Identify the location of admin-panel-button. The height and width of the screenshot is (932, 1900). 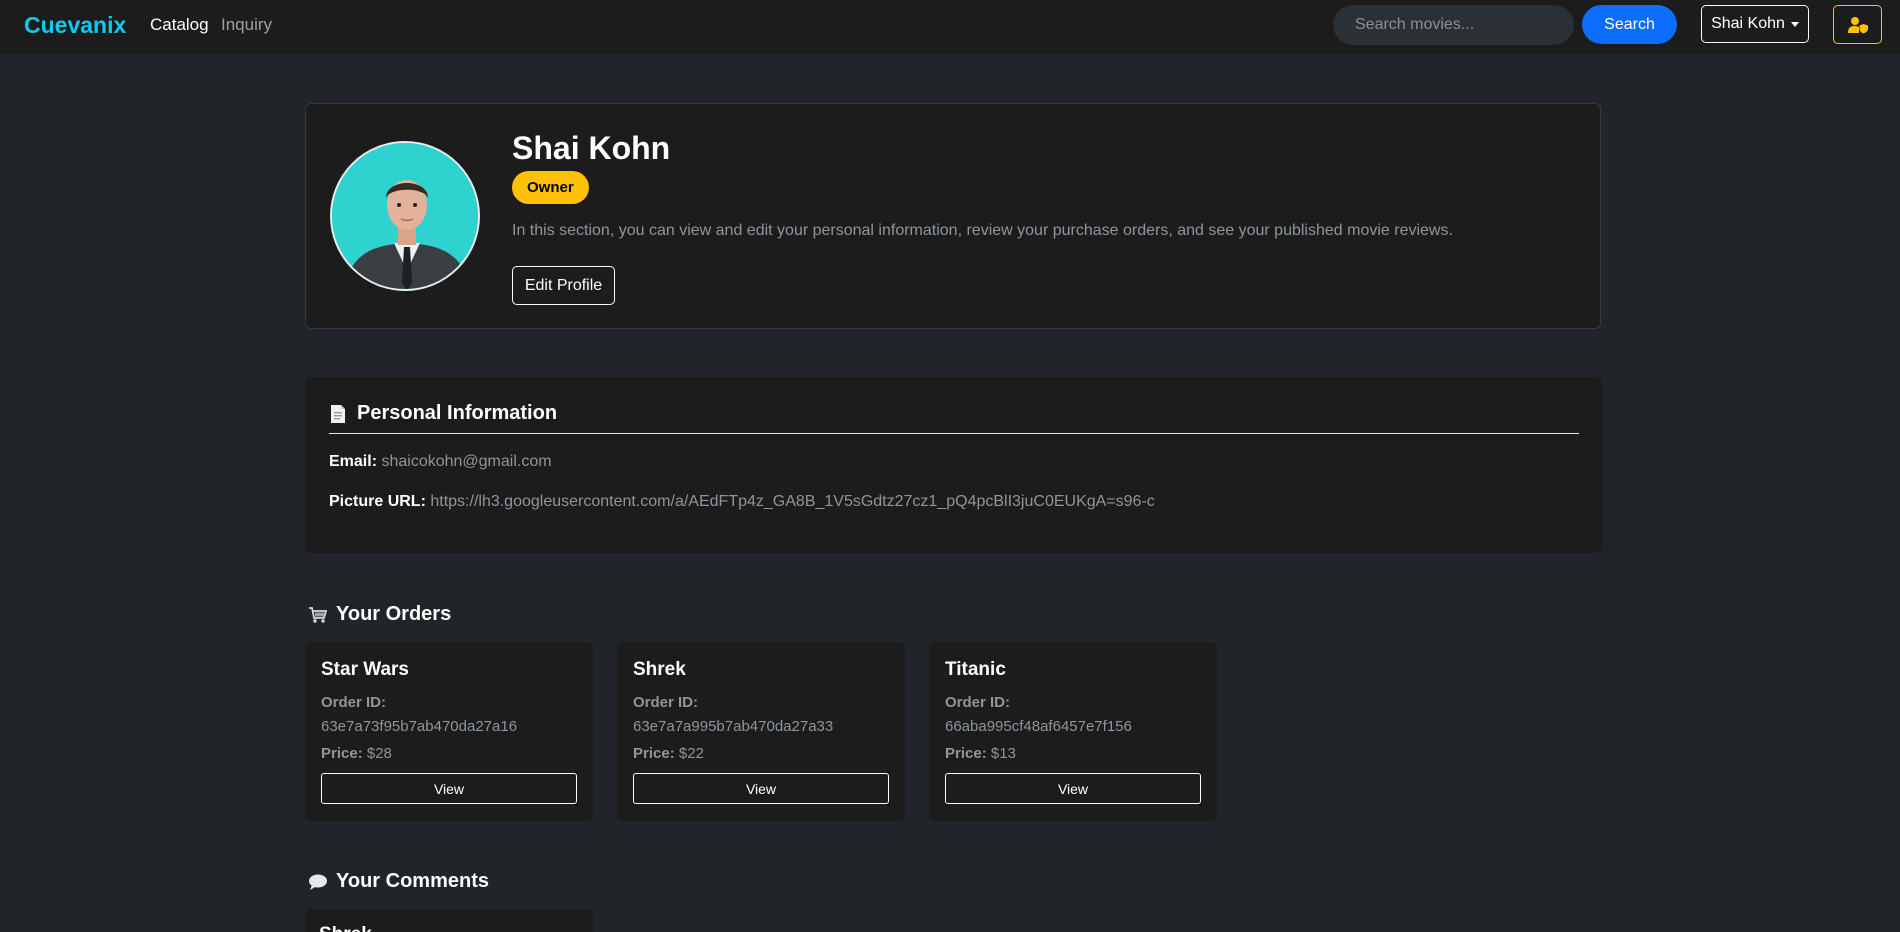
(1857, 24).